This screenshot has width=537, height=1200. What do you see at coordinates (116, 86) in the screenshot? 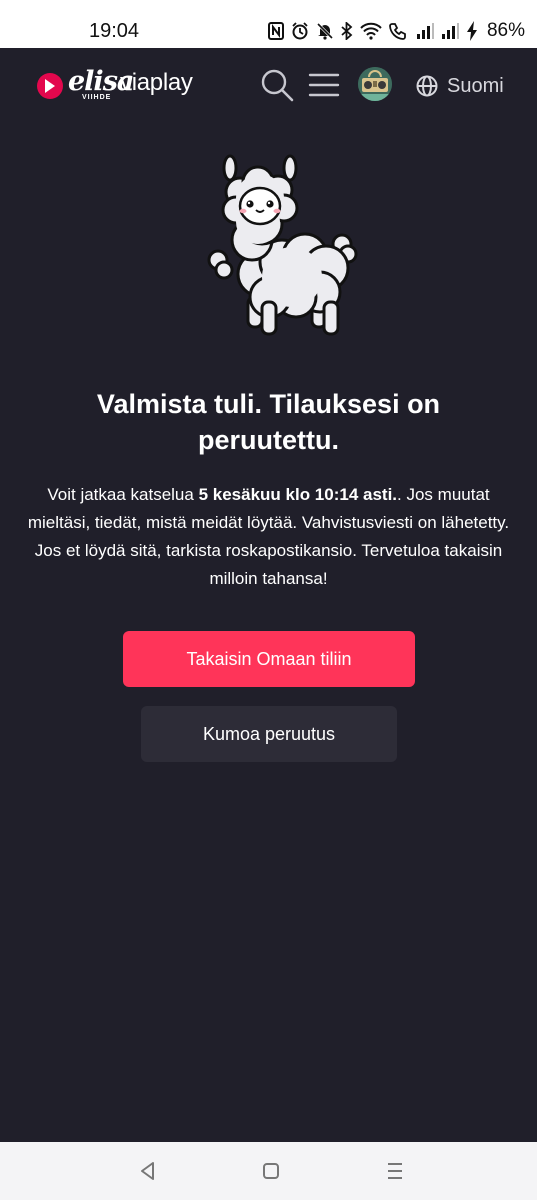
I see `brand-logo: elisa VIIHDE viaplay` at bounding box center [116, 86].